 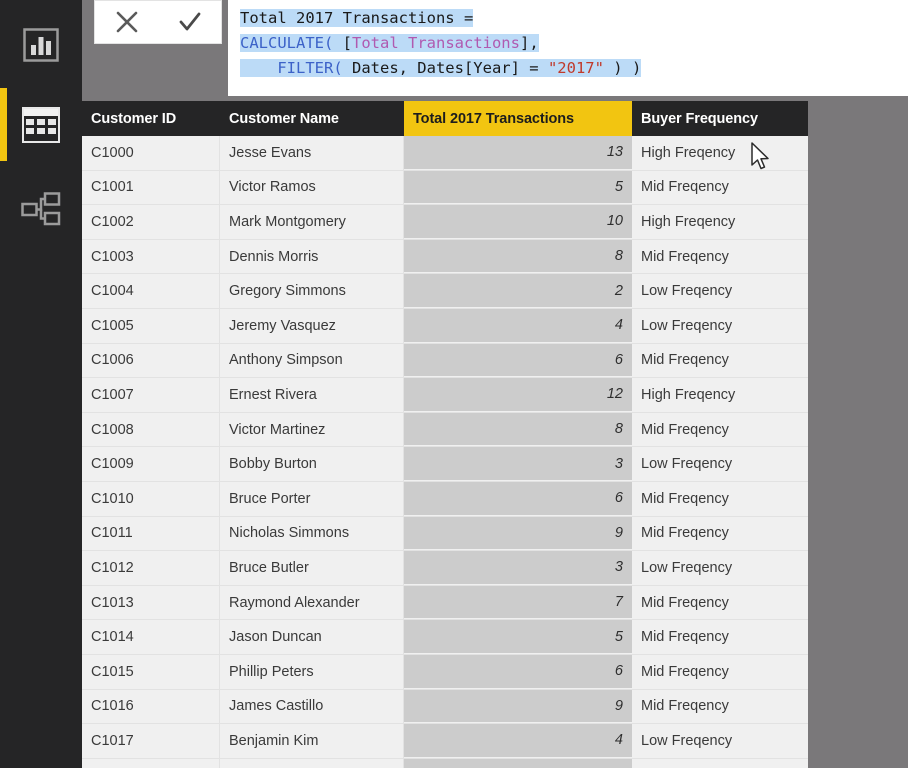 What do you see at coordinates (312, 187) in the screenshot?
I see `cell-customer-name: Victor Ramos` at bounding box center [312, 187].